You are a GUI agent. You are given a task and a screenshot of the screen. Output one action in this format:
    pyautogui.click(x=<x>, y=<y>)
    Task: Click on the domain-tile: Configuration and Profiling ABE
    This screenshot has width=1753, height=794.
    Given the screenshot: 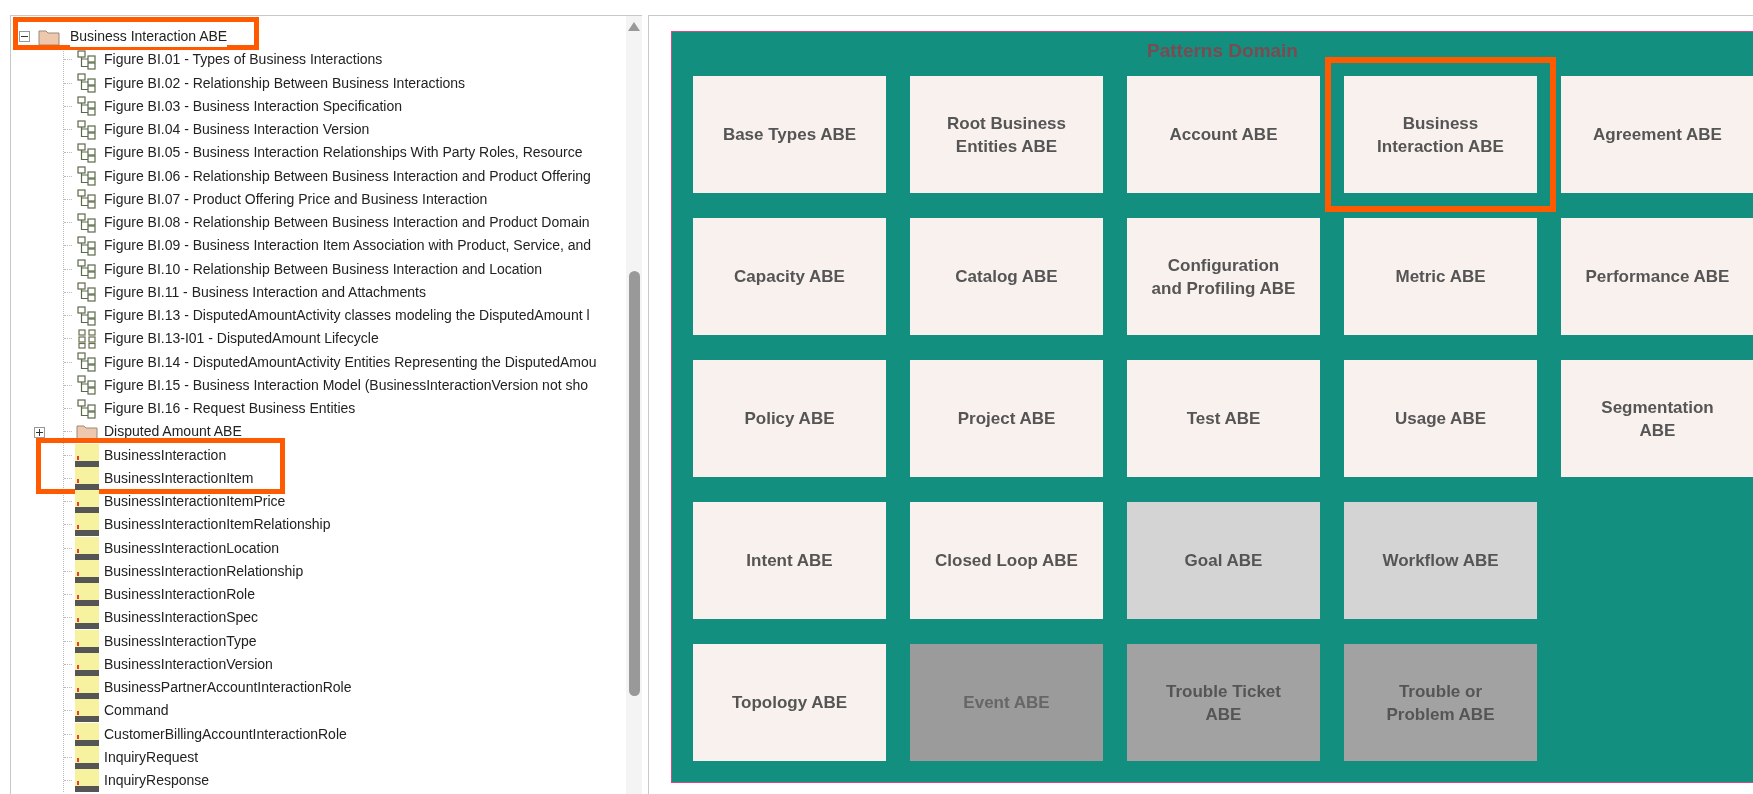 What is the action you would take?
    pyautogui.click(x=1223, y=276)
    